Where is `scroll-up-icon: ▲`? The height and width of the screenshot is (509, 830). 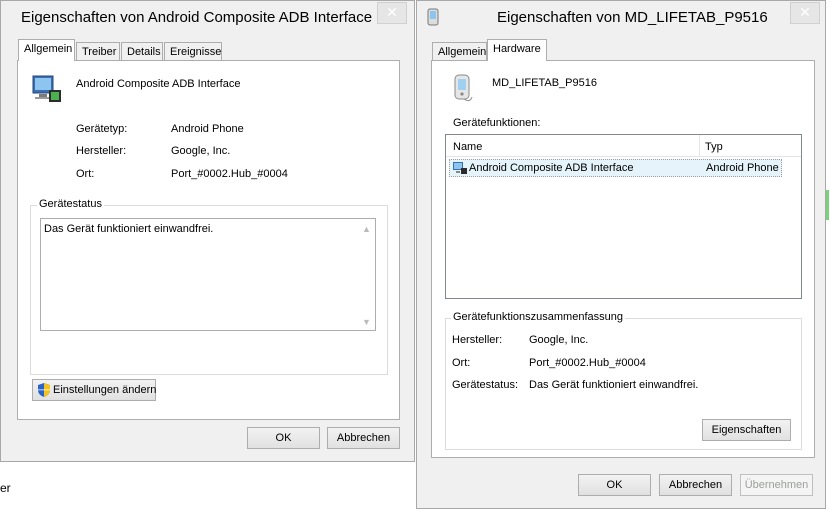
scroll-up-icon: ▲ is located at coordinates (366, 229).